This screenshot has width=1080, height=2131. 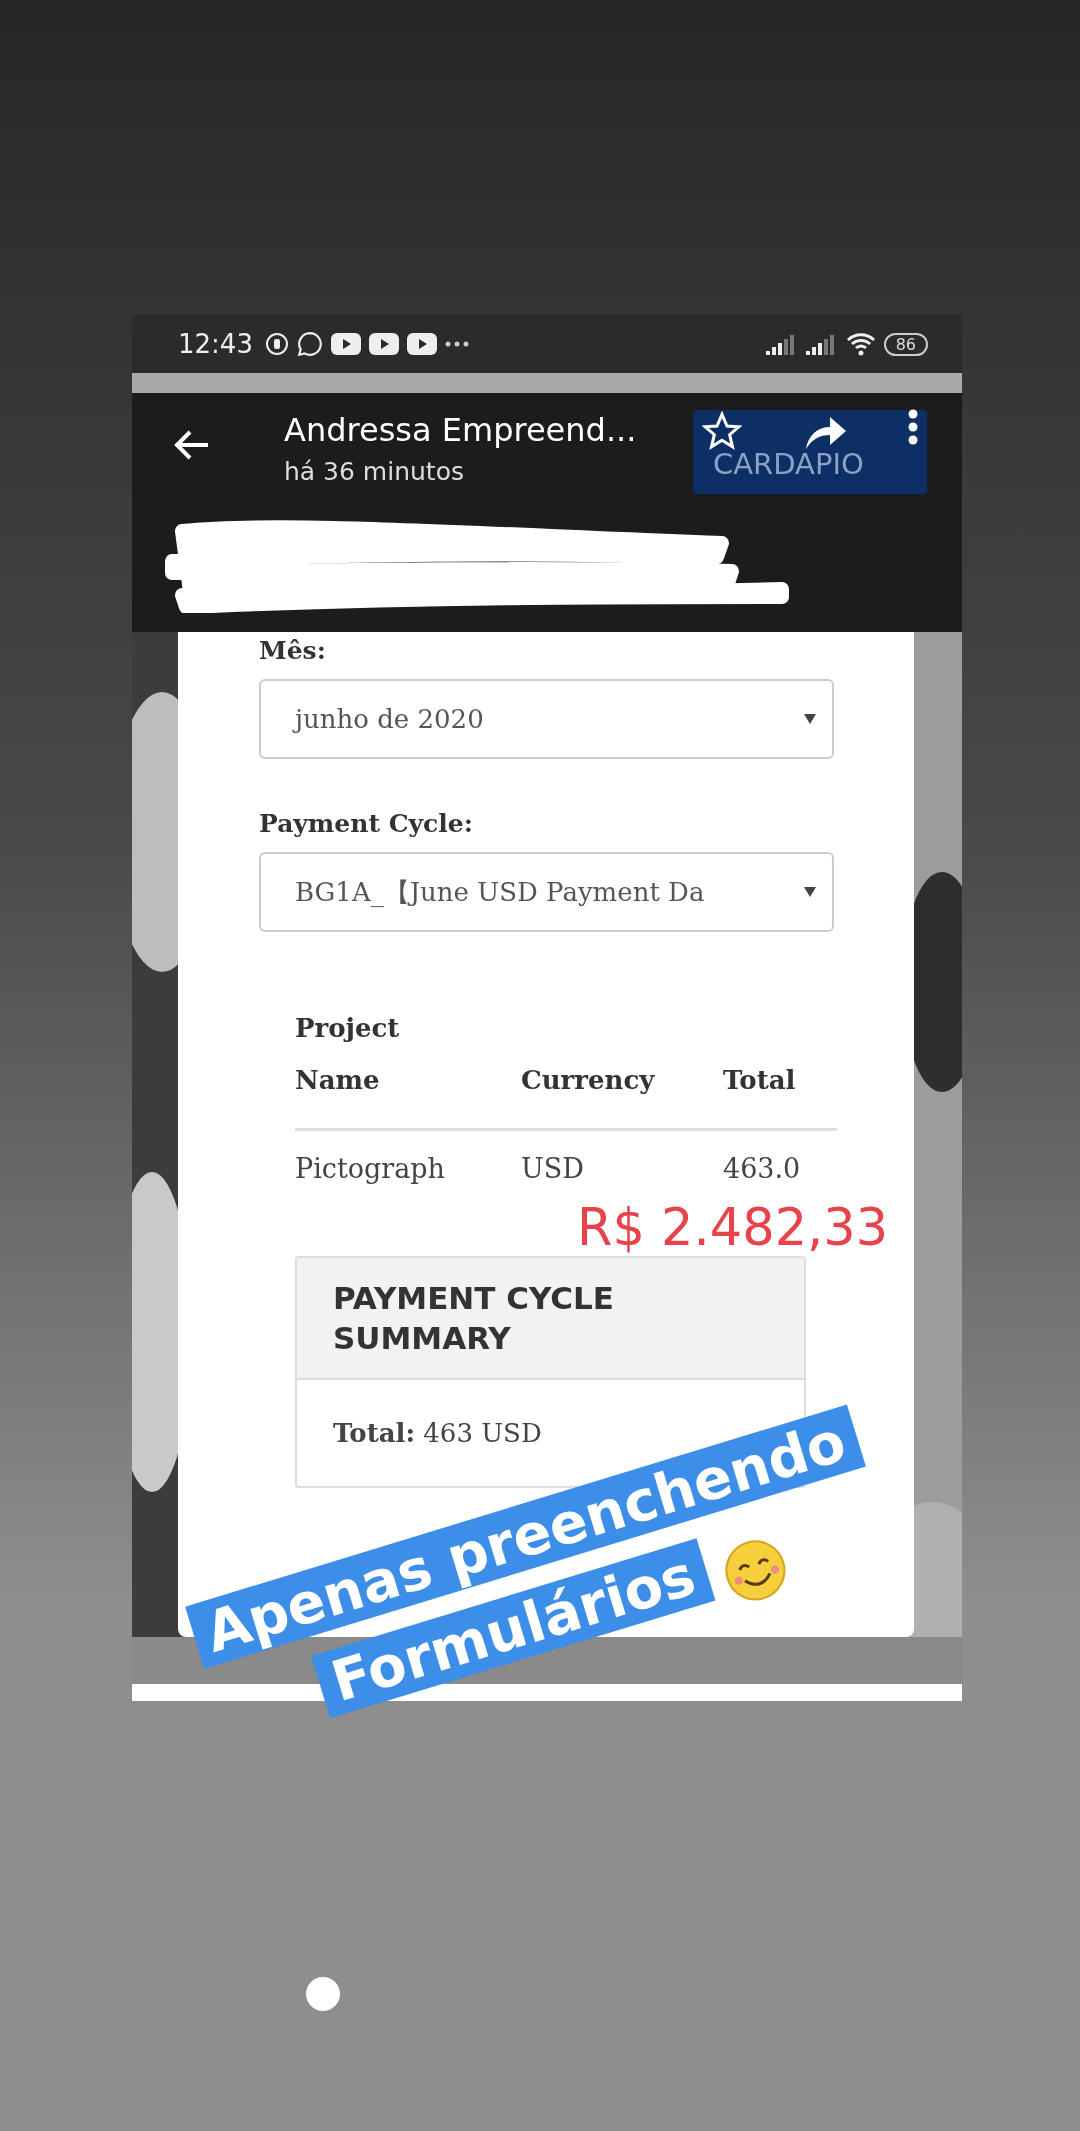 I want to click on column-header: Total, so click(x=760, y=1080).